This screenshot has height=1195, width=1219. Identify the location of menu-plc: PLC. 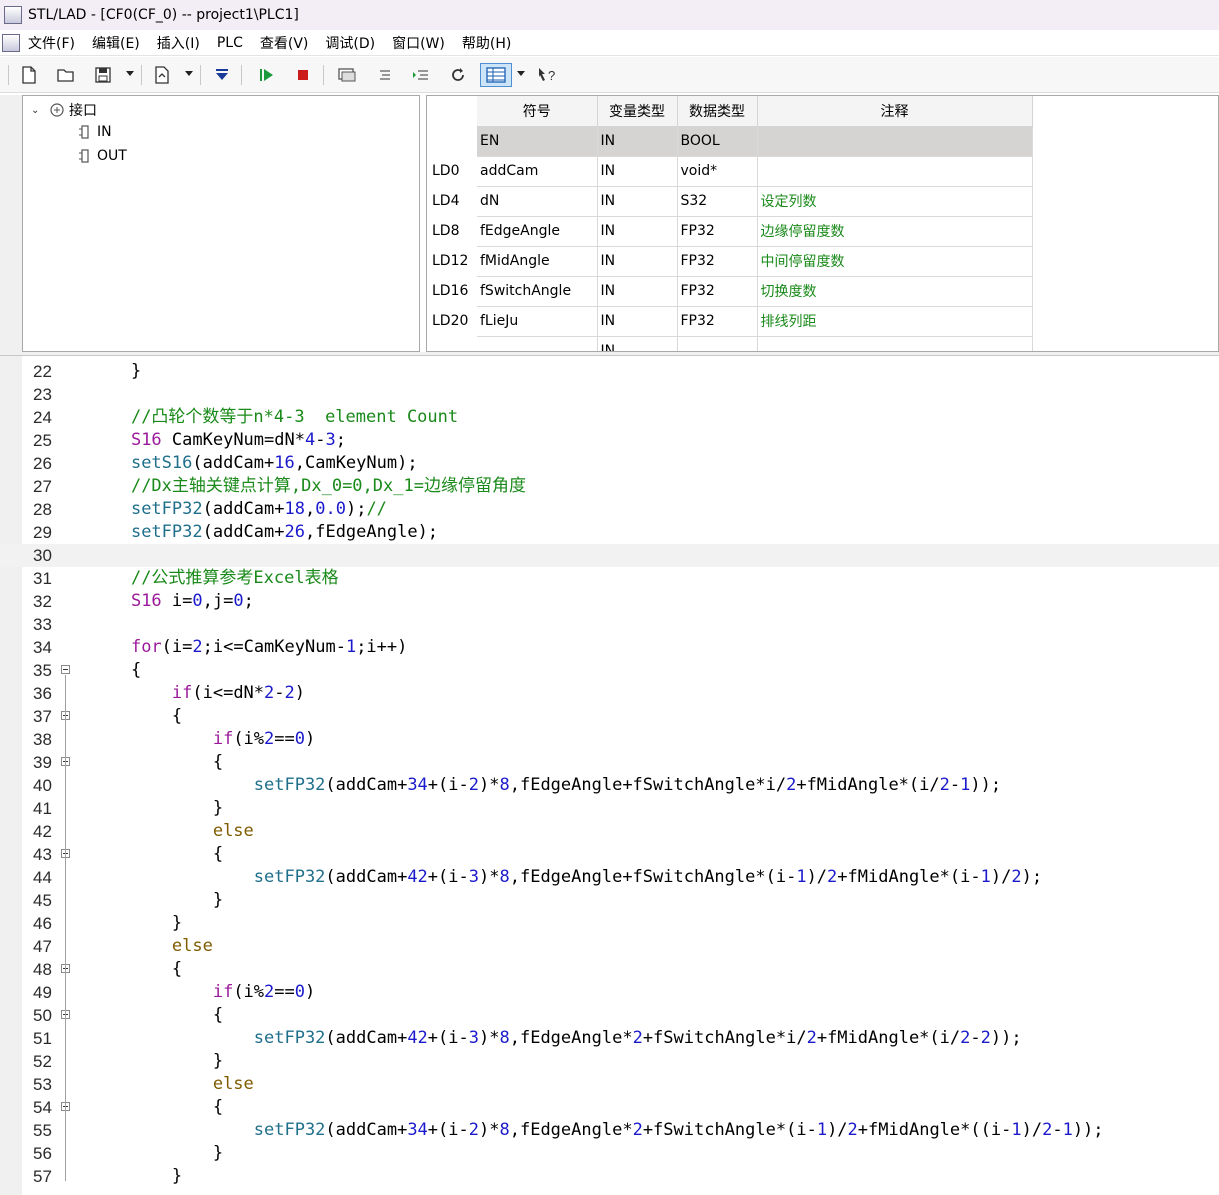
(230, 43).